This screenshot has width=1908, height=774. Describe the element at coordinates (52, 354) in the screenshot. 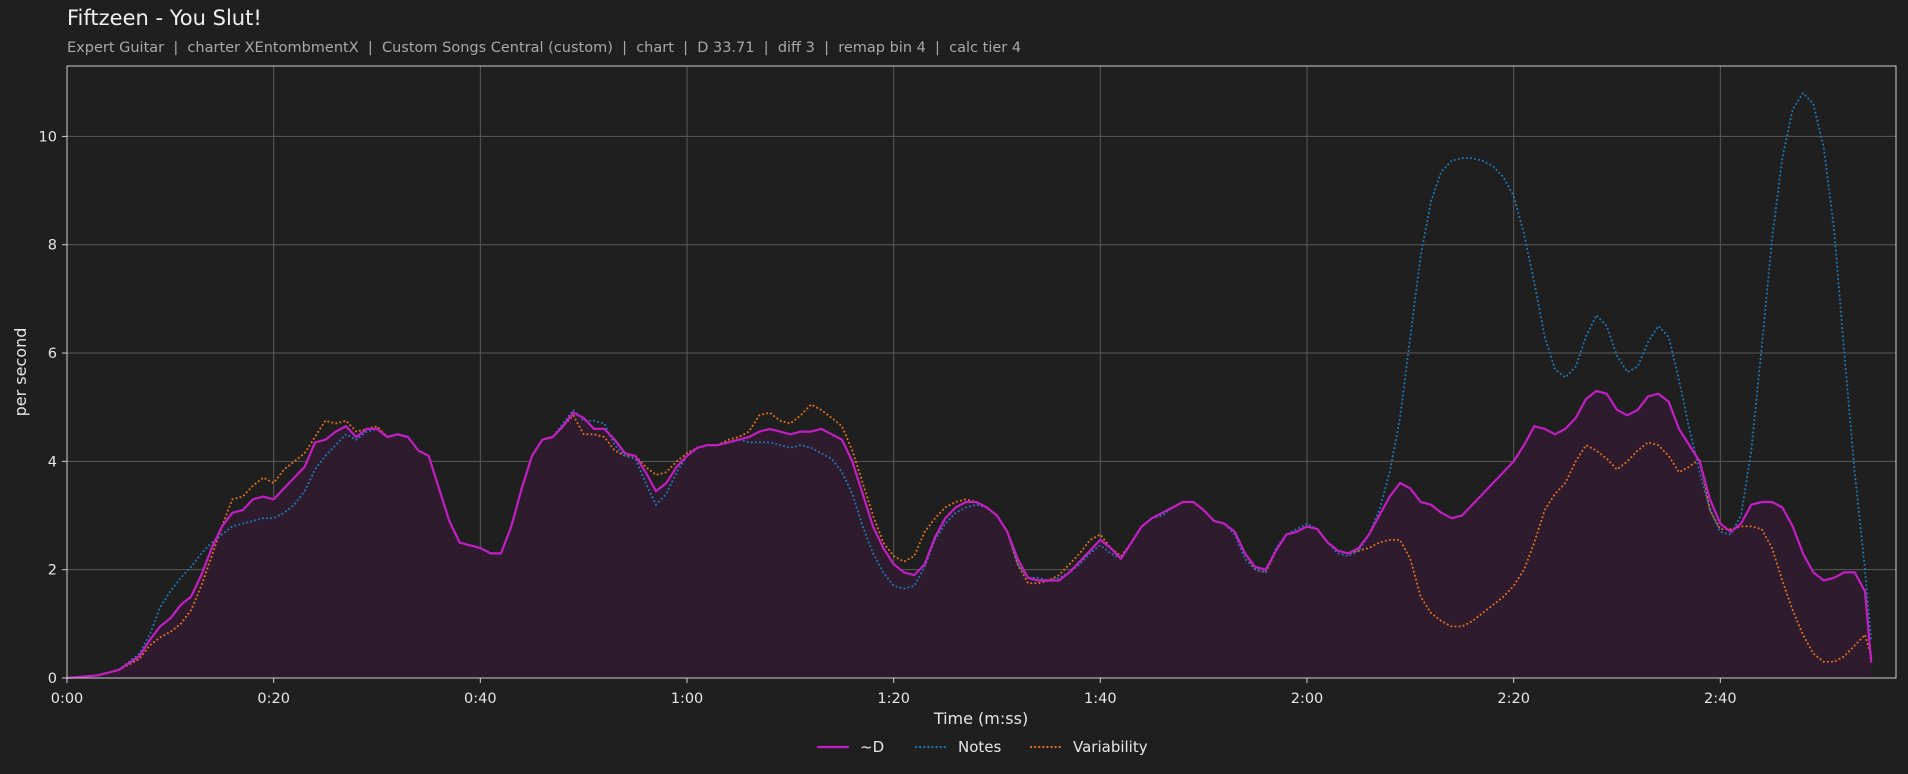

I see `y-tick-label: 6` at that location.